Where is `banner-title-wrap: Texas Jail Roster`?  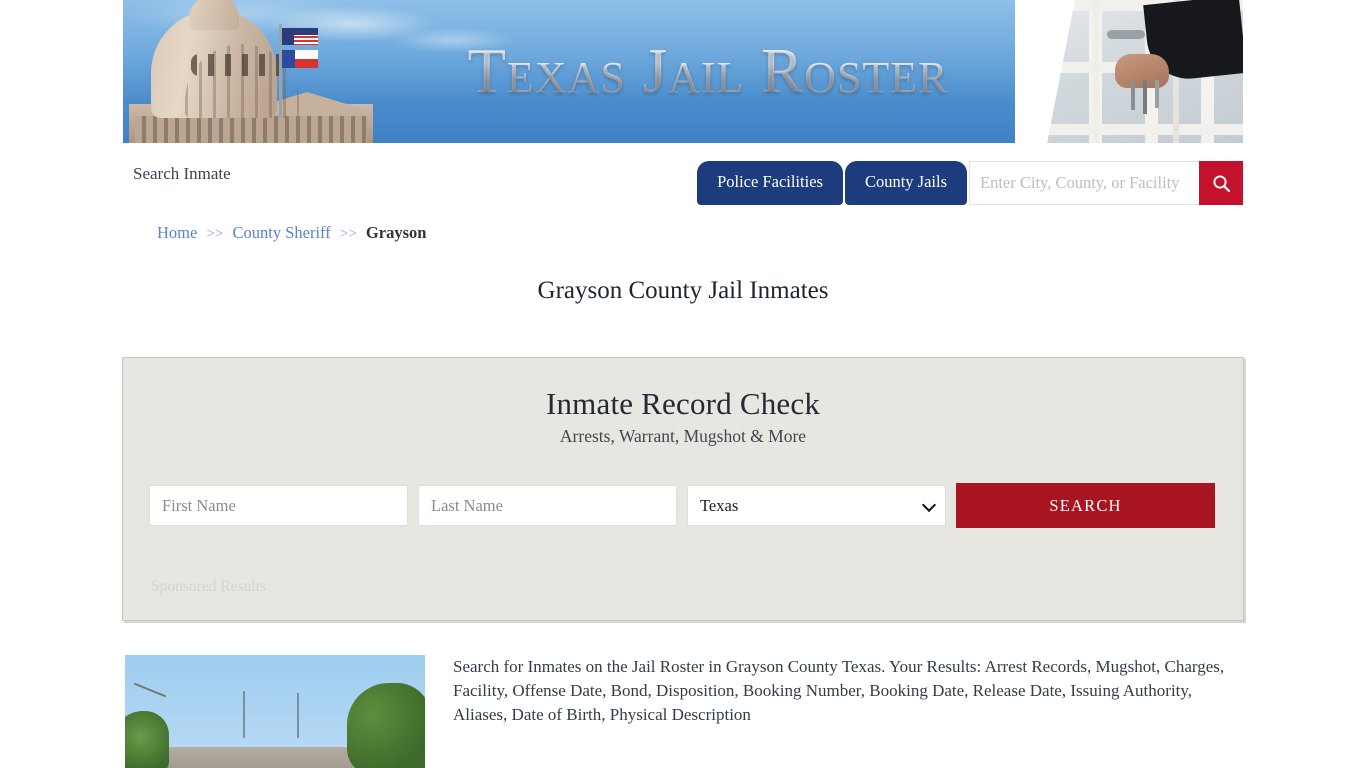
banner-title-wrap: Texas Jail Roster is located at coordinates (623, 71).